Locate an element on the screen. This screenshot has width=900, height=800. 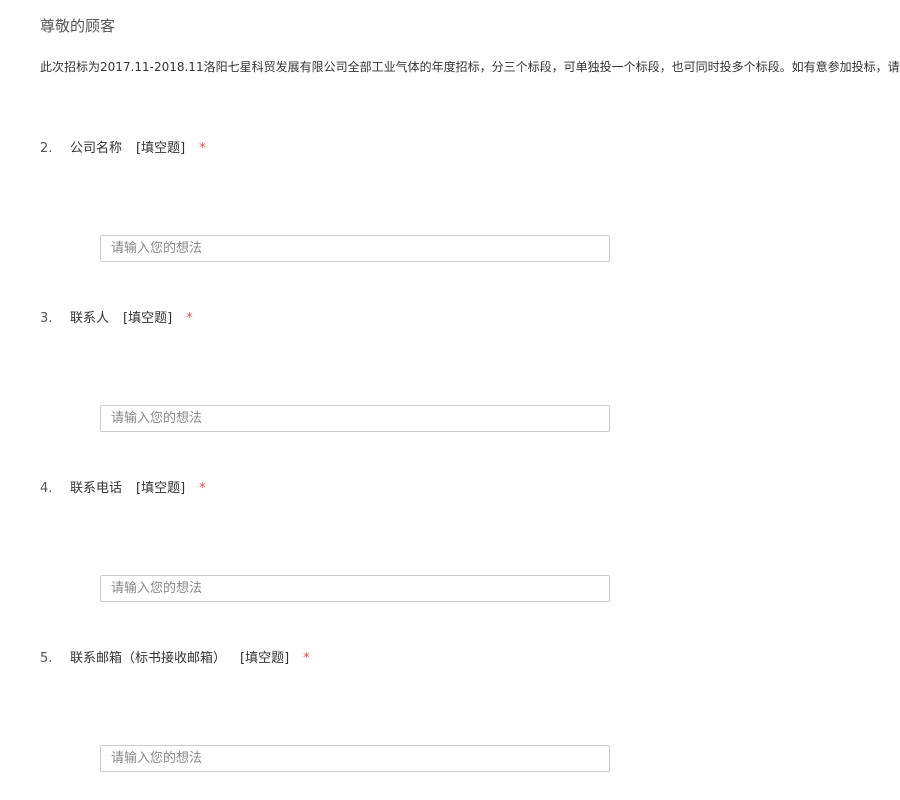
question-title: 联系人 is located at coordinates (90, 318).